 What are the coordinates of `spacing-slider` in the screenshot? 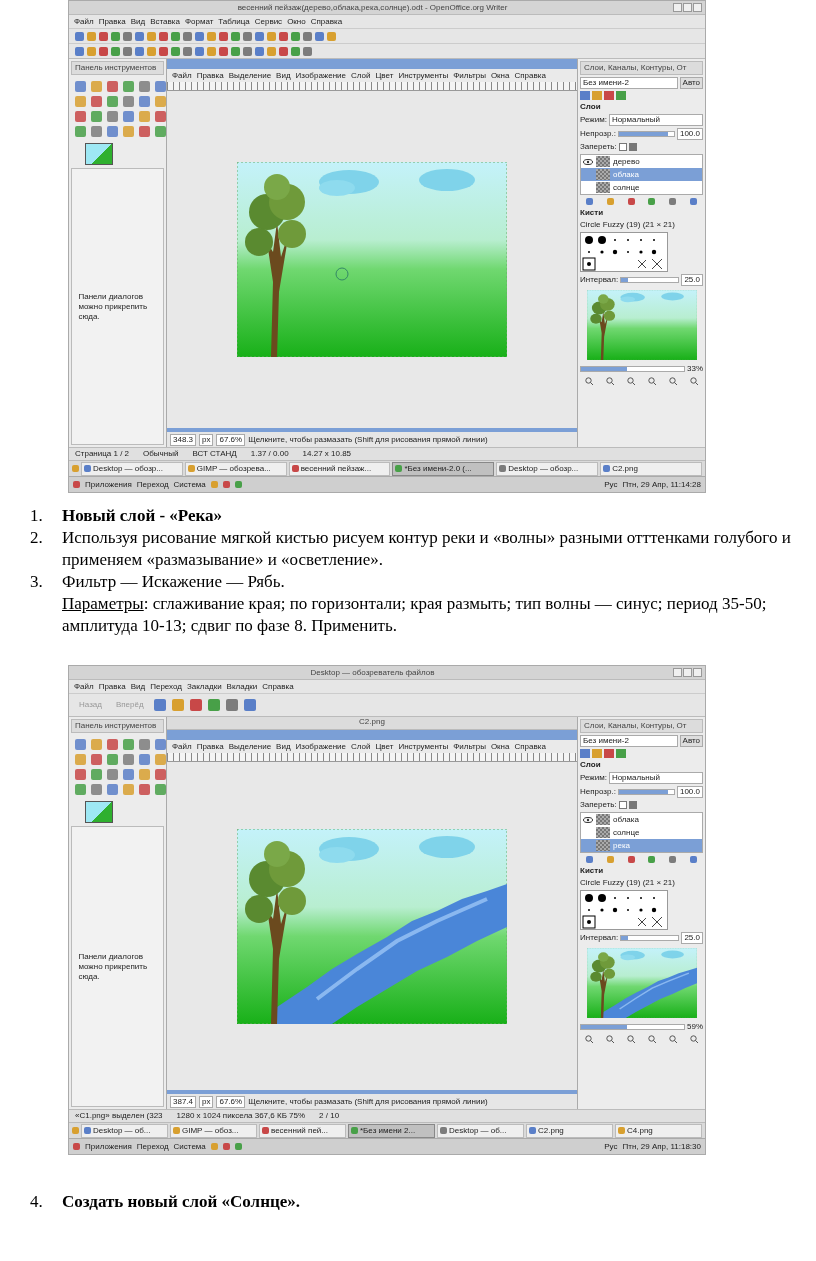 It's located at (650, 280).